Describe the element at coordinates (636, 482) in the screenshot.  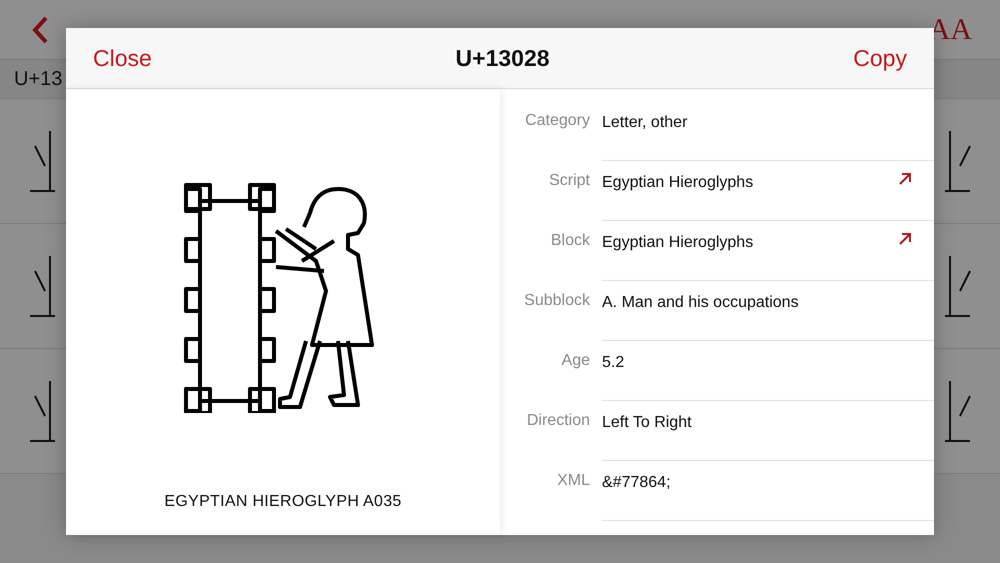
I see `property-value: &#77864;` at that location.